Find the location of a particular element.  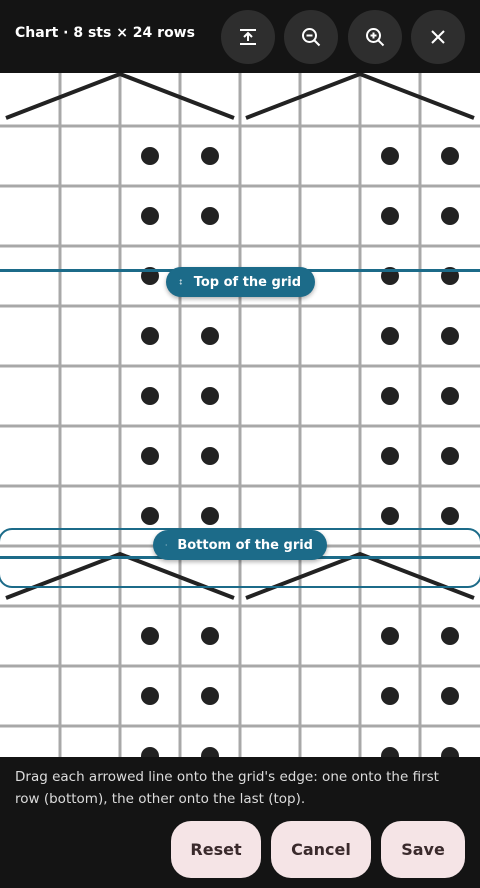

top-bar: Chart · 8 sts × 24 rows is located at coordinates (240, 36).